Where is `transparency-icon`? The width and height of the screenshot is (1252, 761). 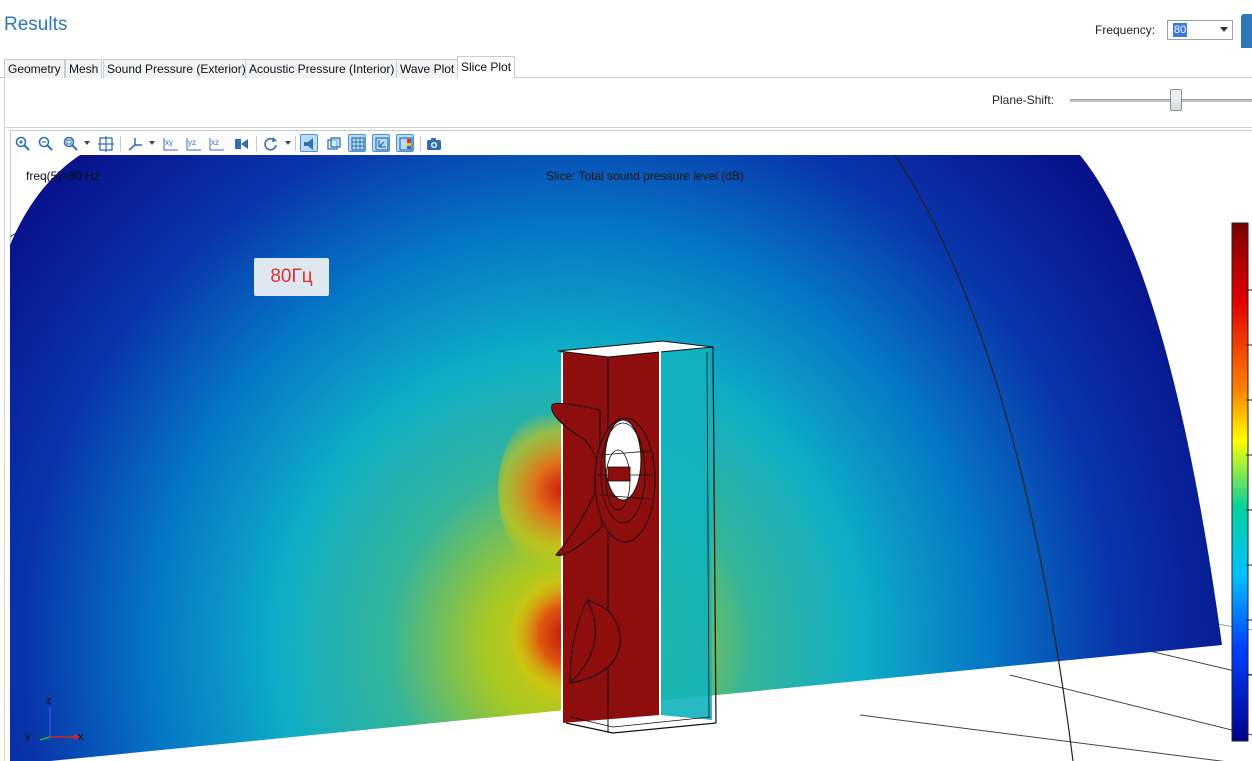
transparency-icon is located at coordinates (334, 143).